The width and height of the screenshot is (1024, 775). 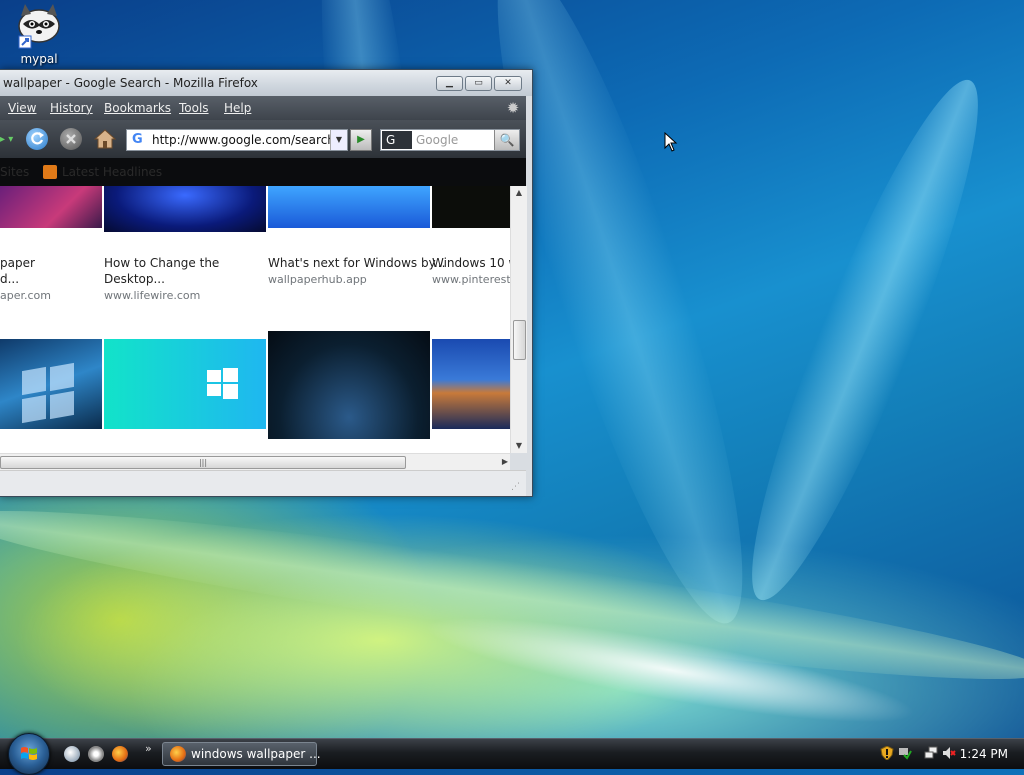 What do you see at coordinates (96, 754) in the screenshot?
I see `switch-windows-icon` at bounding box center [96, 754].